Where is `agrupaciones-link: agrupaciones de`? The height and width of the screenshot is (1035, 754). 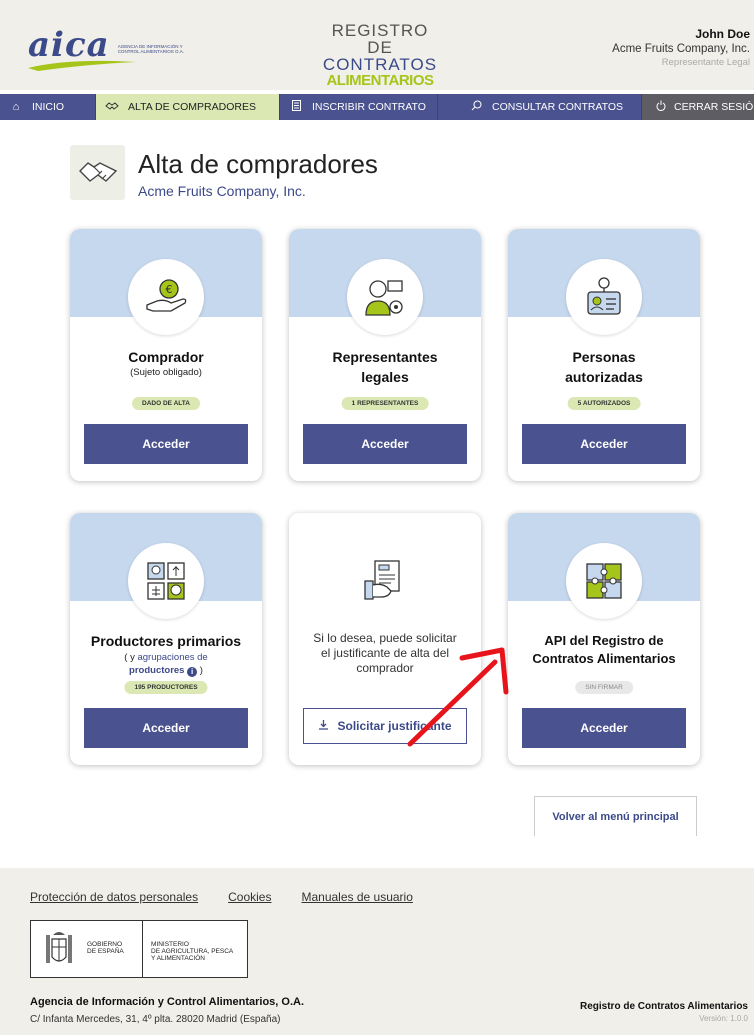 agrupaciones-link: agrupaciones de is located at coordinates (172, 657).